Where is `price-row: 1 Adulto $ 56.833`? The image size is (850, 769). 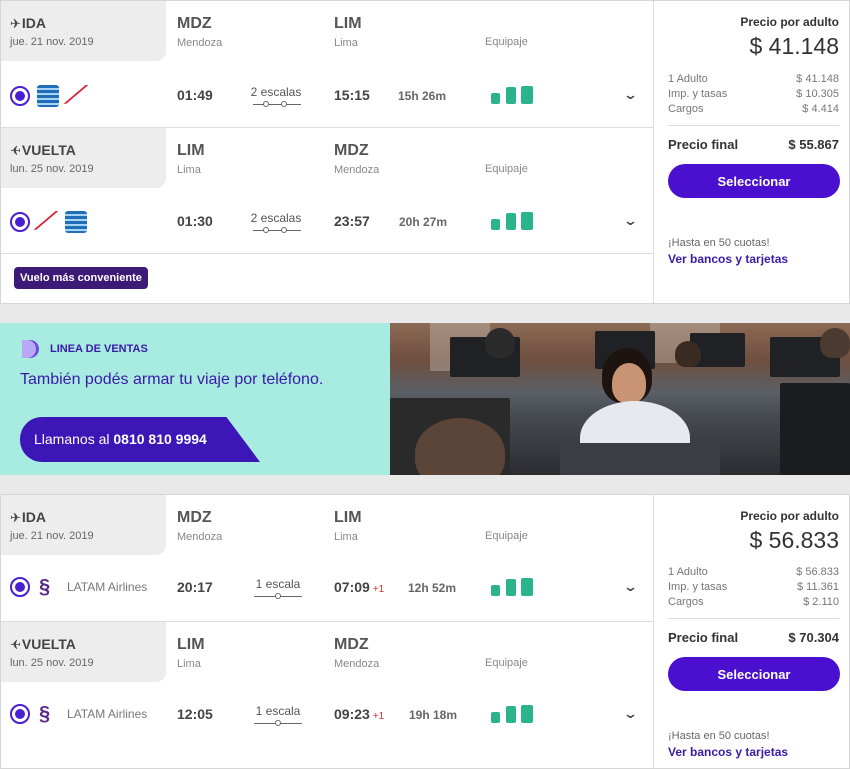 price-row: 1 Adulto $ 56.833 is located at coordinates (753, 572).